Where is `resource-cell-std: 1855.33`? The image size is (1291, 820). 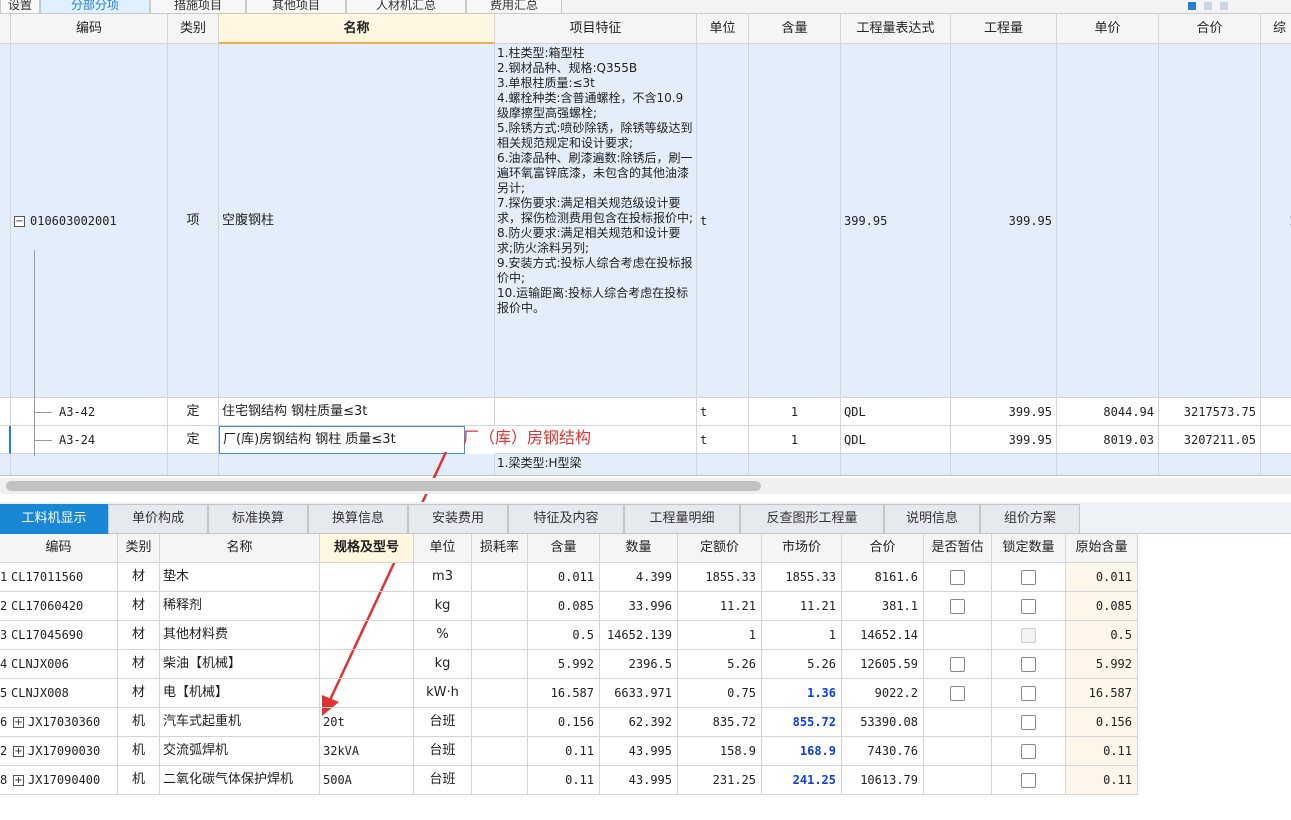 resource-cell-std: 1855.33 is located at coordinates (720, 577).